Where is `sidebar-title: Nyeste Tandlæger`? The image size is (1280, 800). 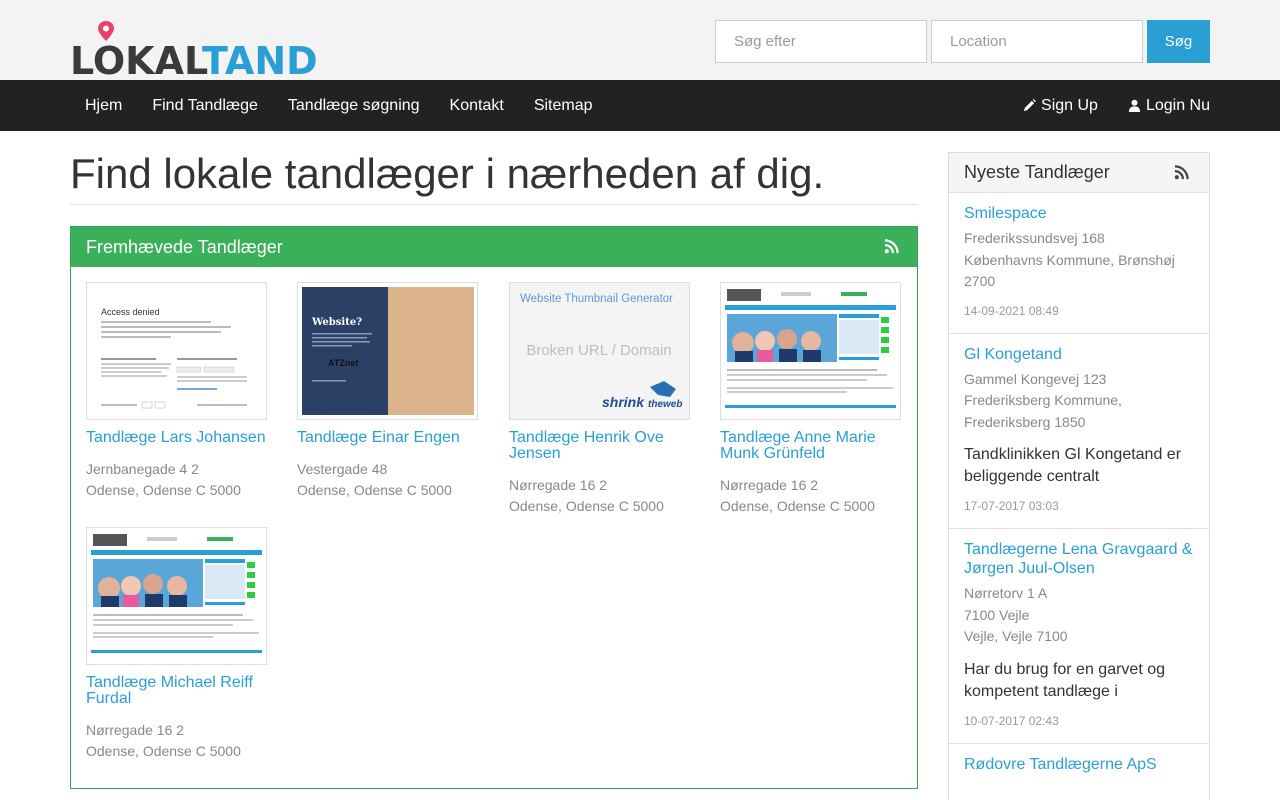
sidebar-title: Nyeste Tandlæger is located at coordinates (1037, 172).